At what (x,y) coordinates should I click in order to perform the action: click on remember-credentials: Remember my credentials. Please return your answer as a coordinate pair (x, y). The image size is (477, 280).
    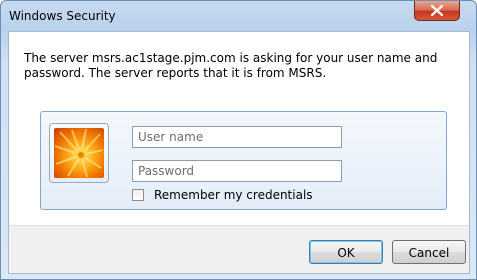
    Looking at the image, I should click on (222, 195).